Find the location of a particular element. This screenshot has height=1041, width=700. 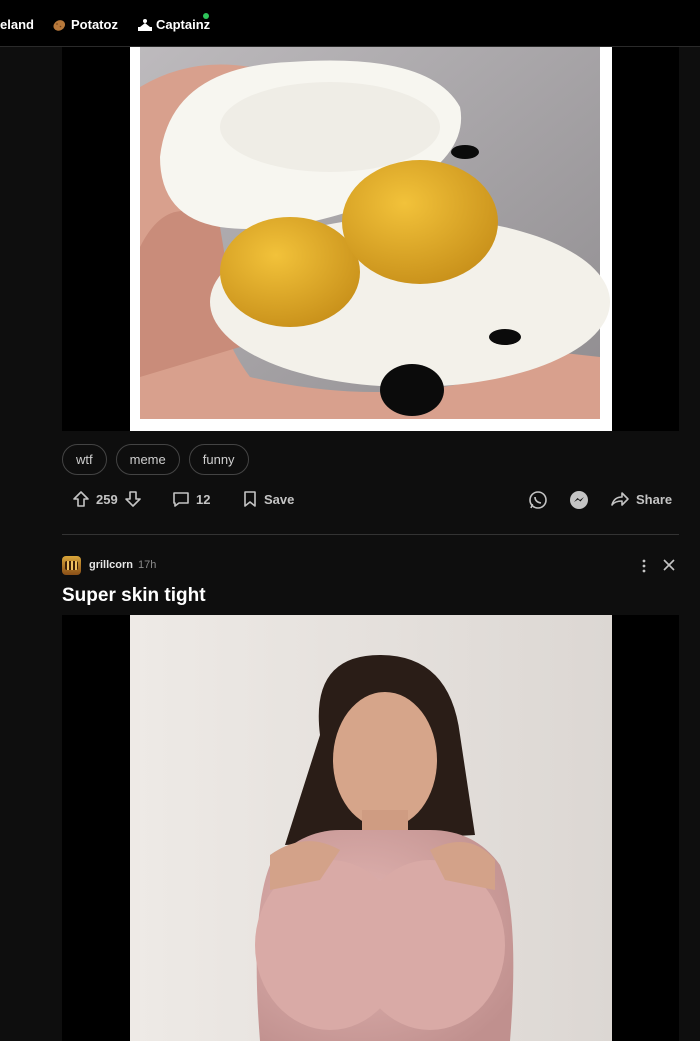

downvote-icon is located at coordinates (133, 499).